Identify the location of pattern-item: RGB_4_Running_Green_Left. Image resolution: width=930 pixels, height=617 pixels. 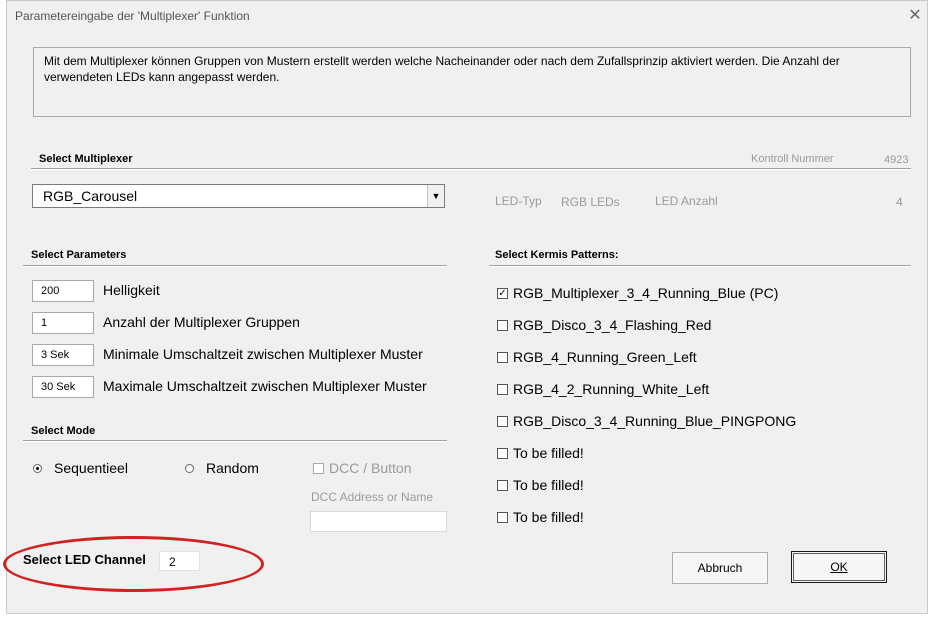
(597, 357).